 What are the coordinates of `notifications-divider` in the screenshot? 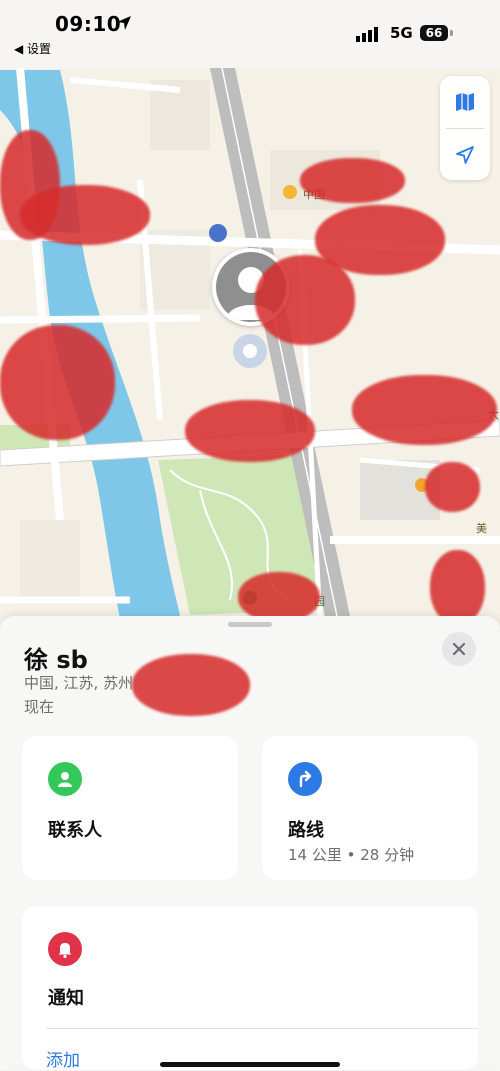 It's located at (262, 1028).